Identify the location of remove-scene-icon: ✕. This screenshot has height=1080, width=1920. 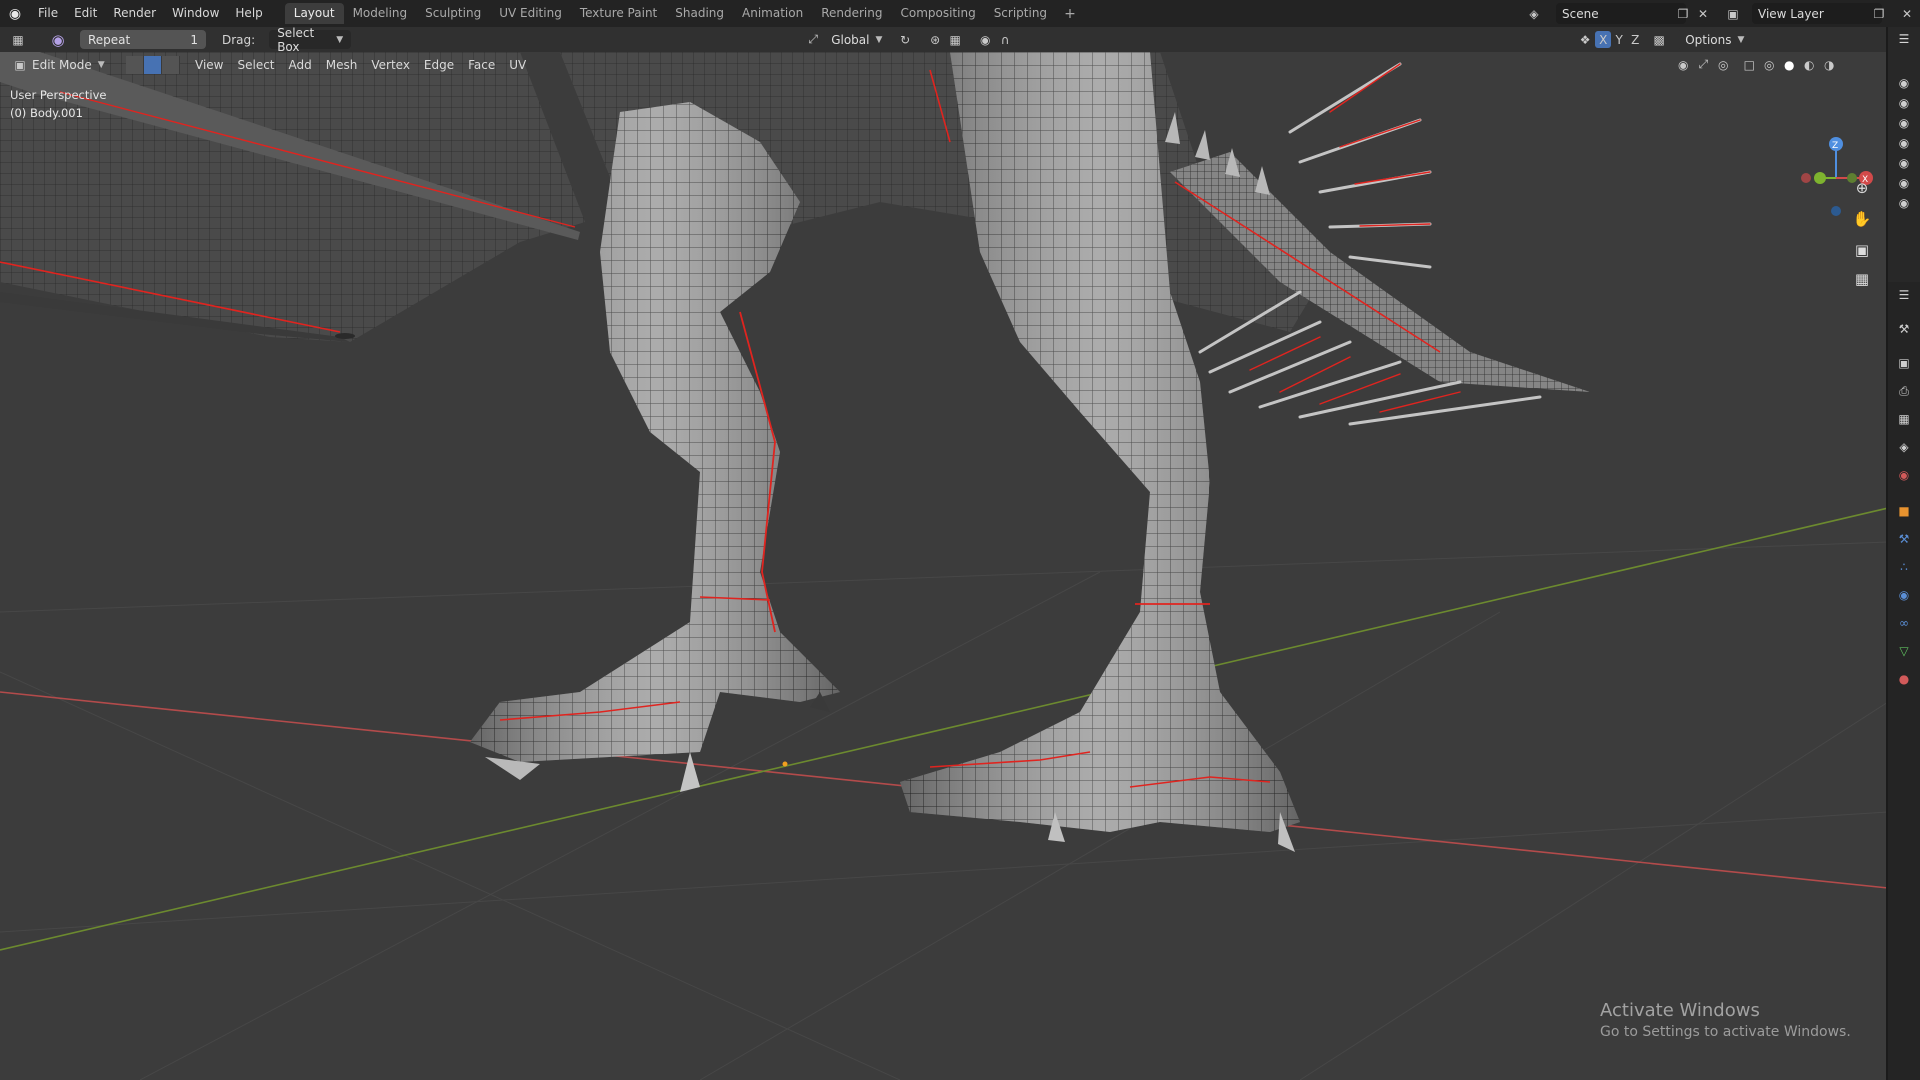
(1703, 13).